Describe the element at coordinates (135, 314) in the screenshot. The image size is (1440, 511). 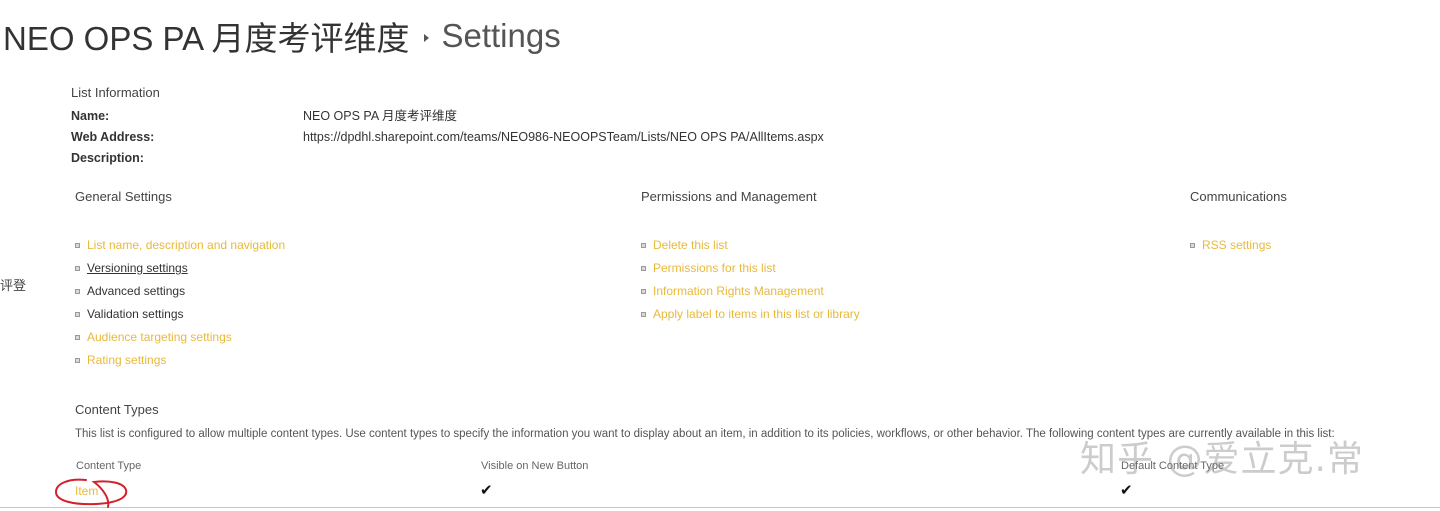
I see `validation-settings-link: Validation settings` at that location.